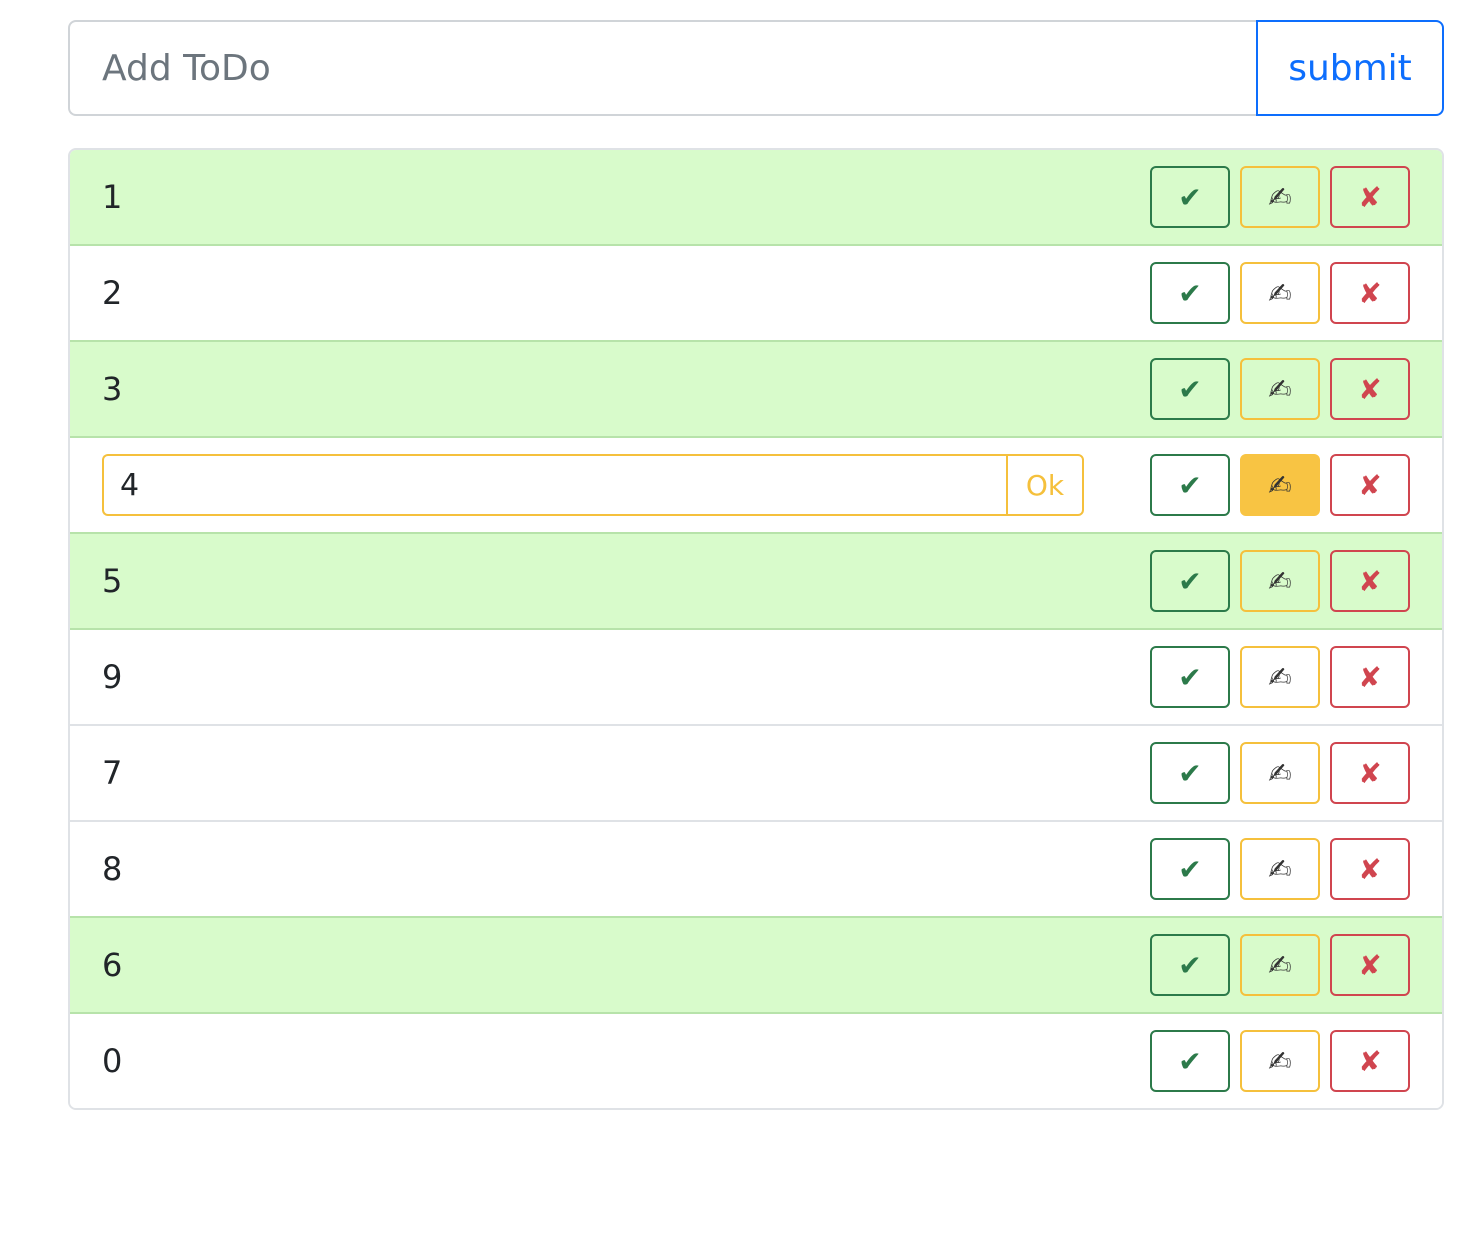 Image resolution: width=1472 pixels, height=1238 pixels. I want to click on todo-text: 7, so click(112, 773).